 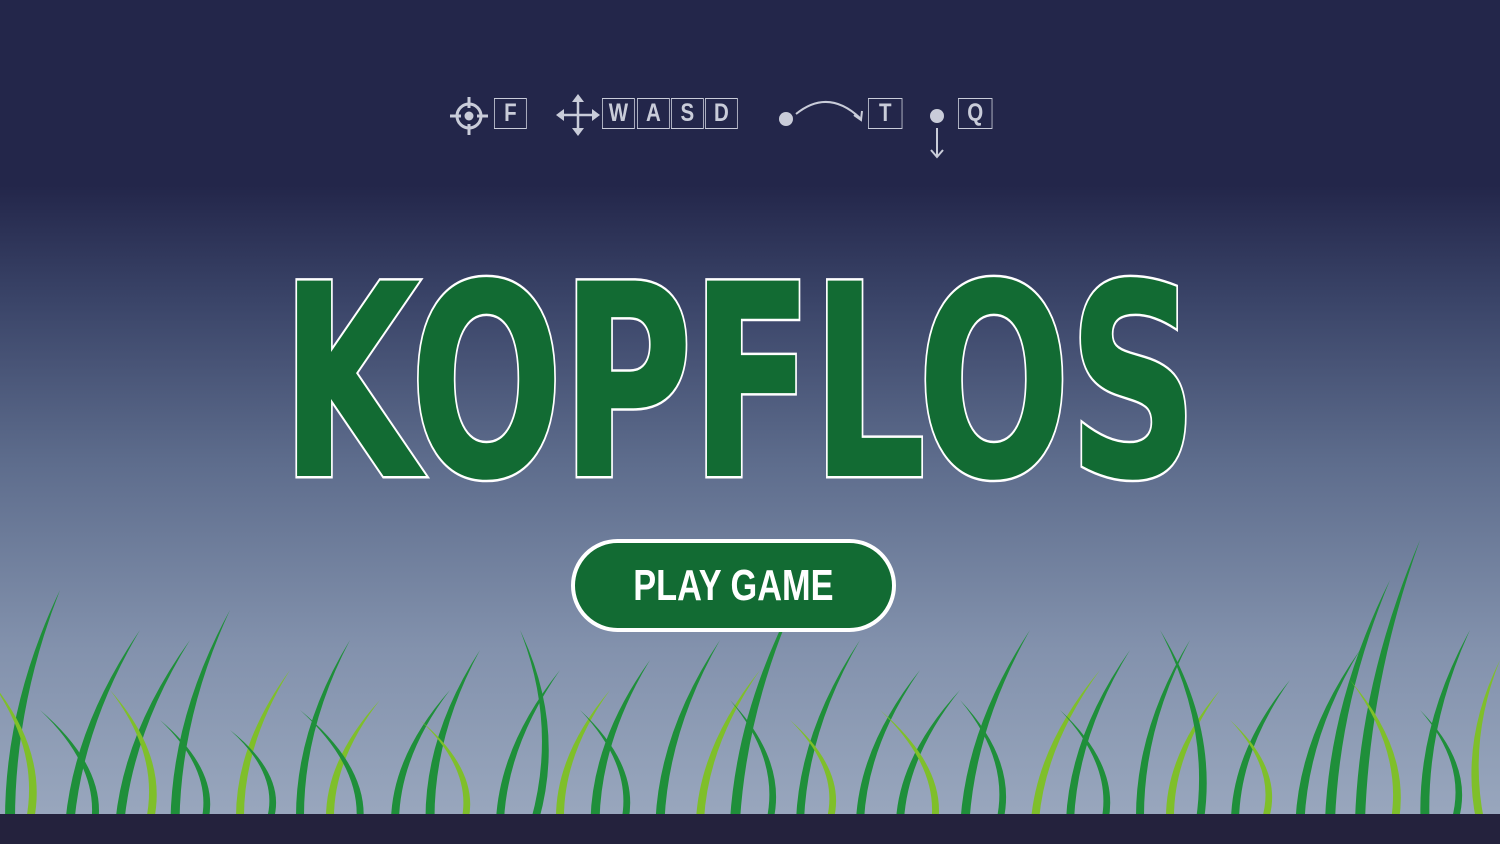 I want to click on key-f: F, so click(x=510, y=113).